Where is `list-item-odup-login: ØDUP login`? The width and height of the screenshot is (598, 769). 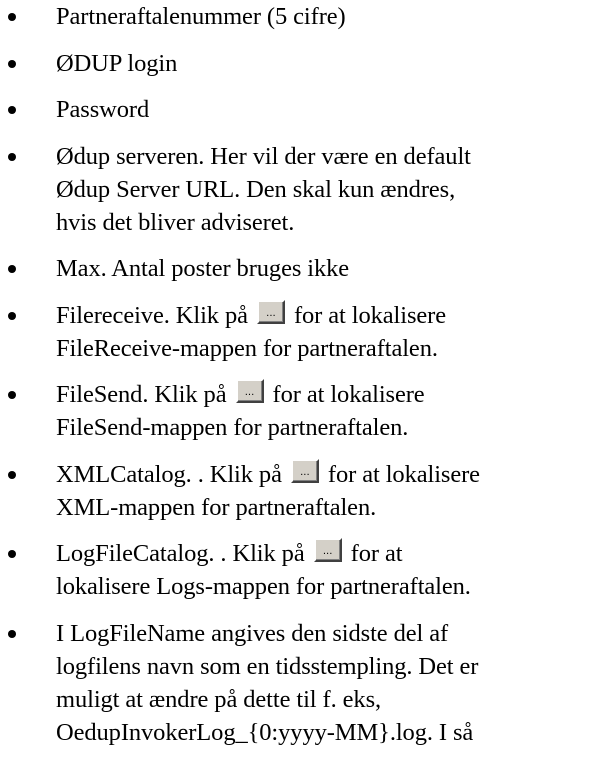 list-item-odup-login: ØDUP login is located at coordinates (299, 63).